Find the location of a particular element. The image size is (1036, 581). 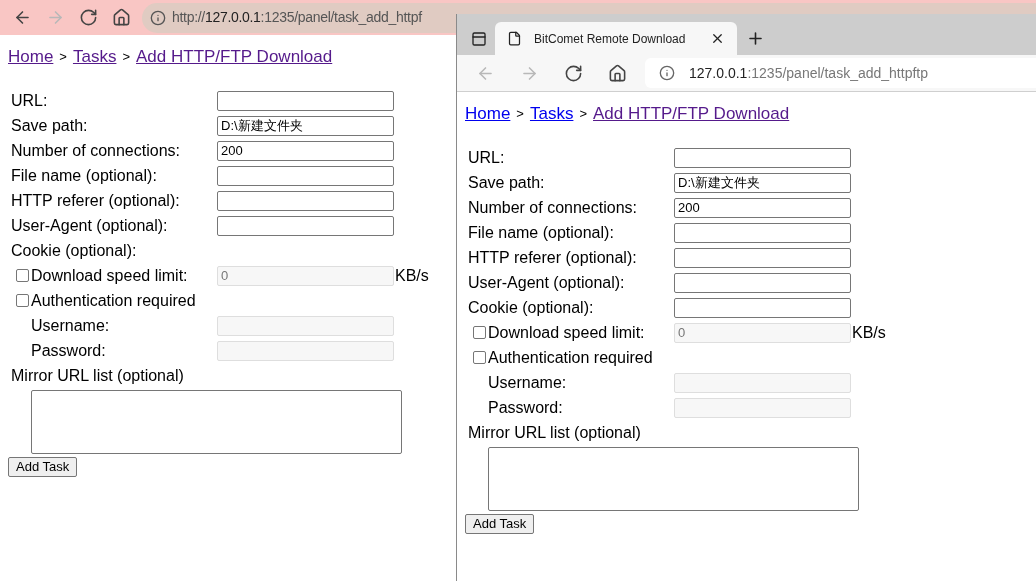

browser-tab: BitComet Remote Download is located at coordinates (616, 38).